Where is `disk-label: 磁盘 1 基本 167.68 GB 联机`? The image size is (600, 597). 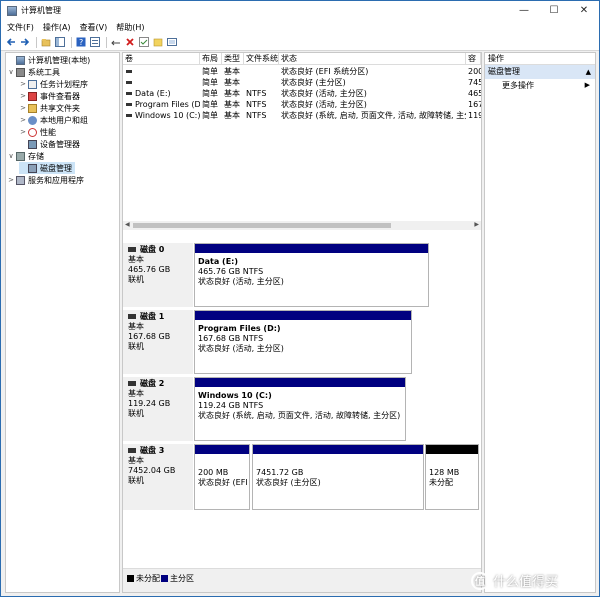 disk-label: 磁盘 1 基本 167.68 GB 联机 is located at coordinates (158, 342).